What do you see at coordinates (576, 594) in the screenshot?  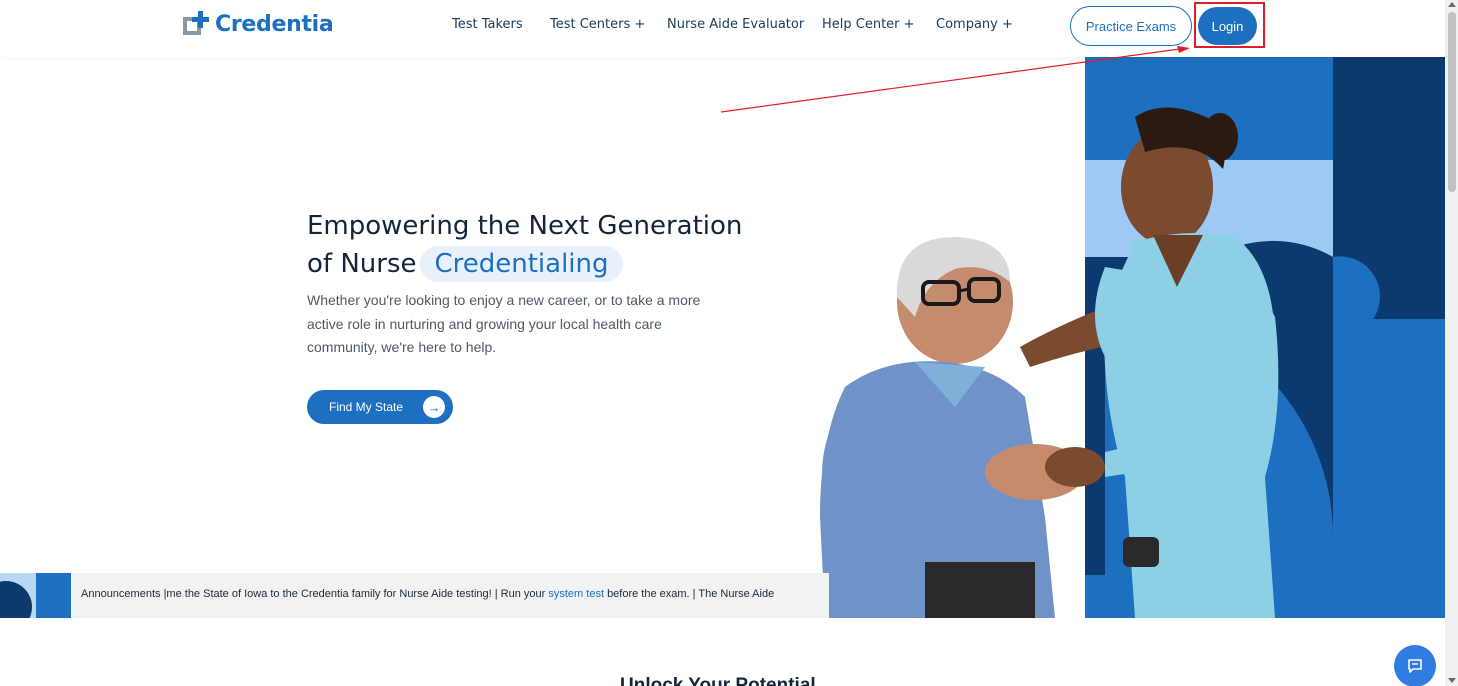 I see `system-test-link: system test` at bounding box center [576, 594].